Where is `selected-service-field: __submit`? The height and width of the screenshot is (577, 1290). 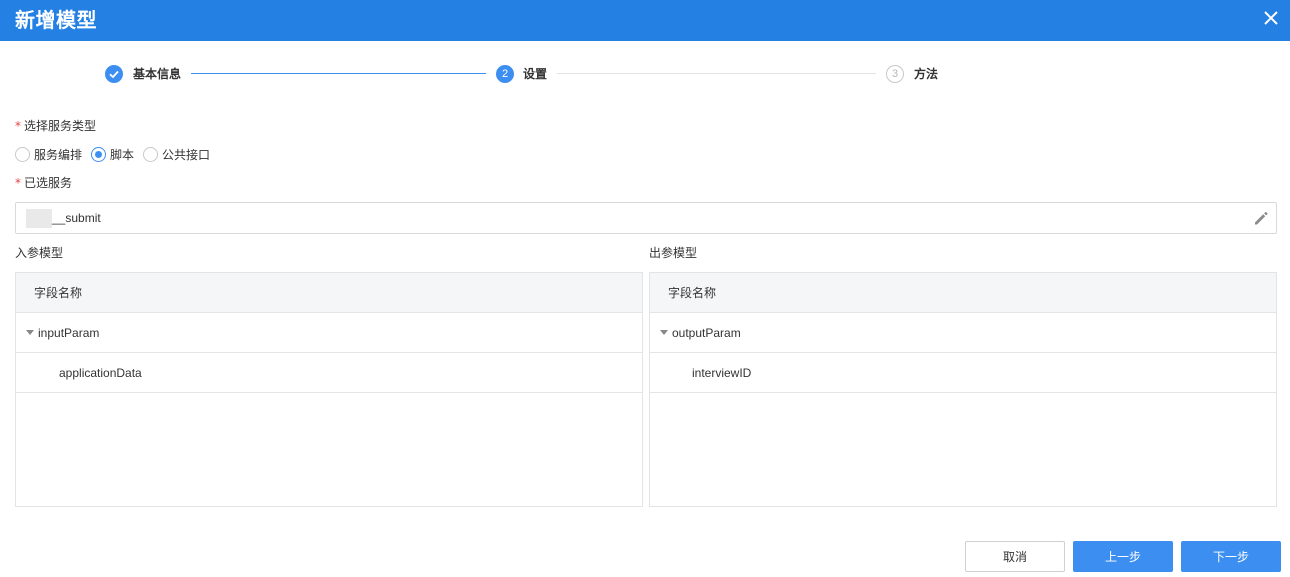 selected-service-field: __submit is located at coordinates (646, 218).